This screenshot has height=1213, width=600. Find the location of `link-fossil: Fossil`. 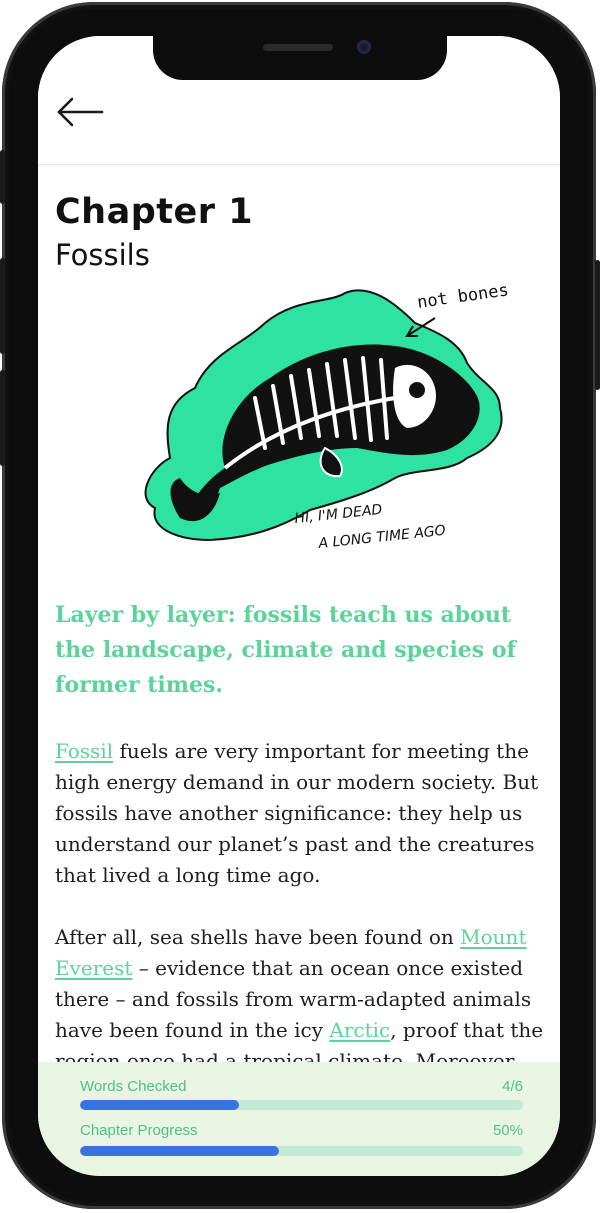

link-fossil: Fossil is located at coordinates (84, 751).